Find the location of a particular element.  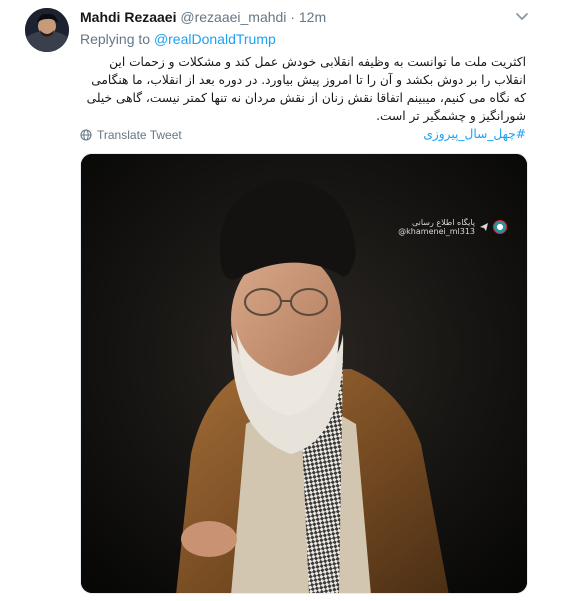

replying-to: Replying to @realDonaldTrump is located at coordinates (178, 39).